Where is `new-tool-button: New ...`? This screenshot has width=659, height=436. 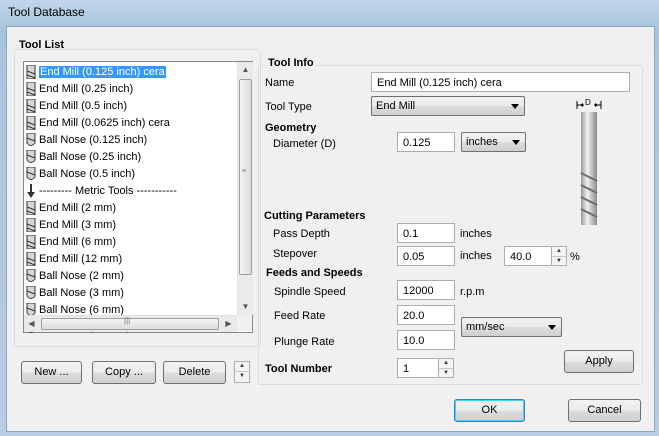 new-tool-button: New ... is located at coordinates (51, 372).